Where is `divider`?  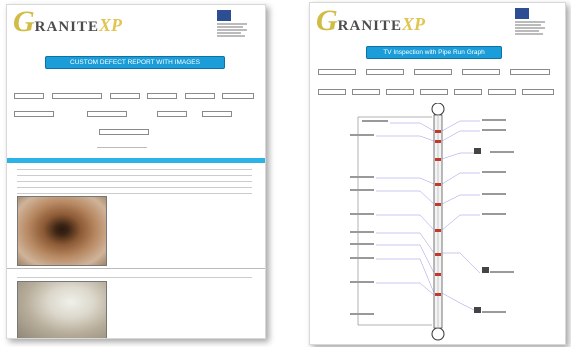 divider is located at coordinates (136, 268).